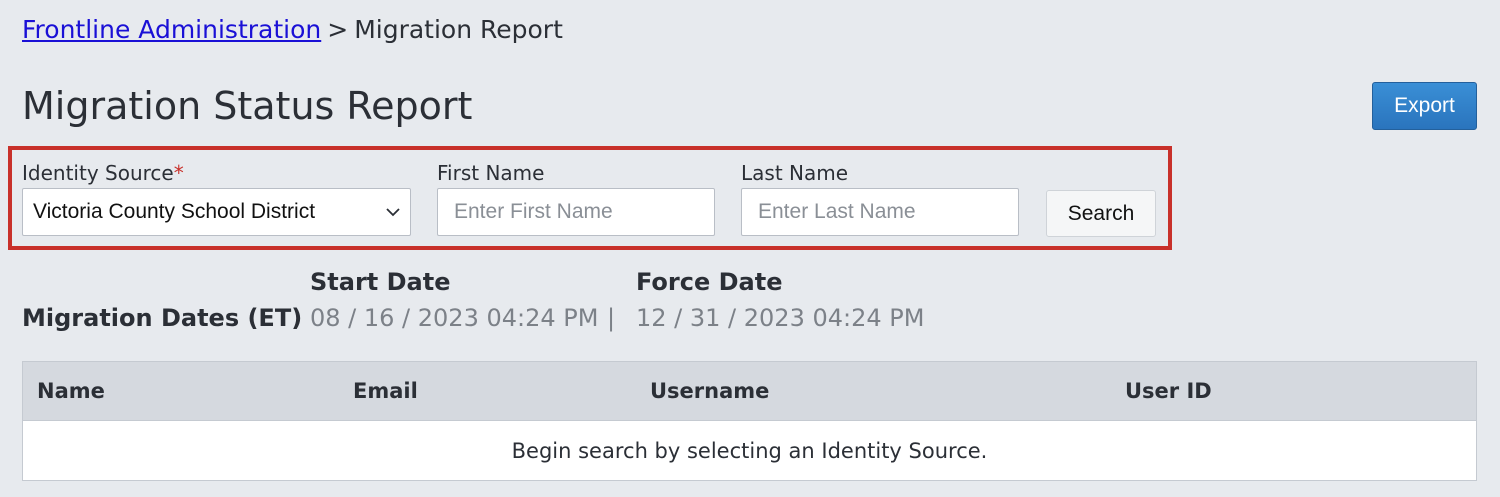 The width and height of the screenshot is (1500, 497). Describe the element at coordinates (795, 173) in the screenshot. I see `last-name-label: Last Name` at that location.